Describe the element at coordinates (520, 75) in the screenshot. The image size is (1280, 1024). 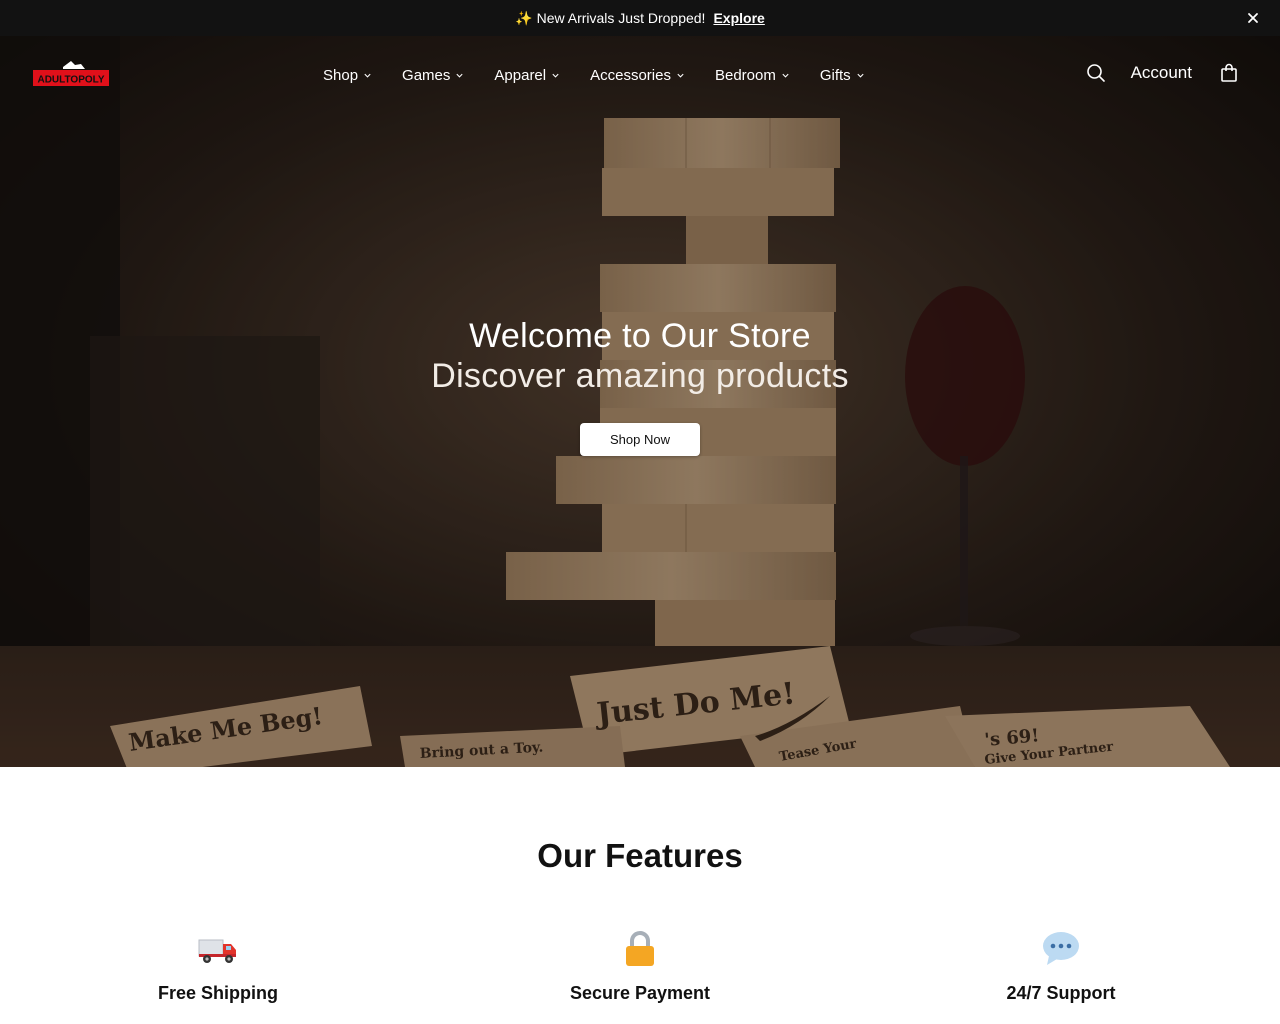
I see `nav-label: Apparel` at that location.